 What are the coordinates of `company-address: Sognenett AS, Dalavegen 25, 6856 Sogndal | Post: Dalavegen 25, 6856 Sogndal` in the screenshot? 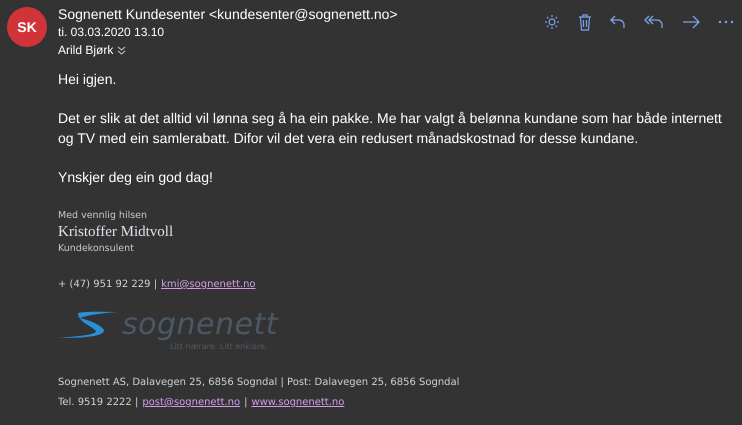 It's located at (259, 383).